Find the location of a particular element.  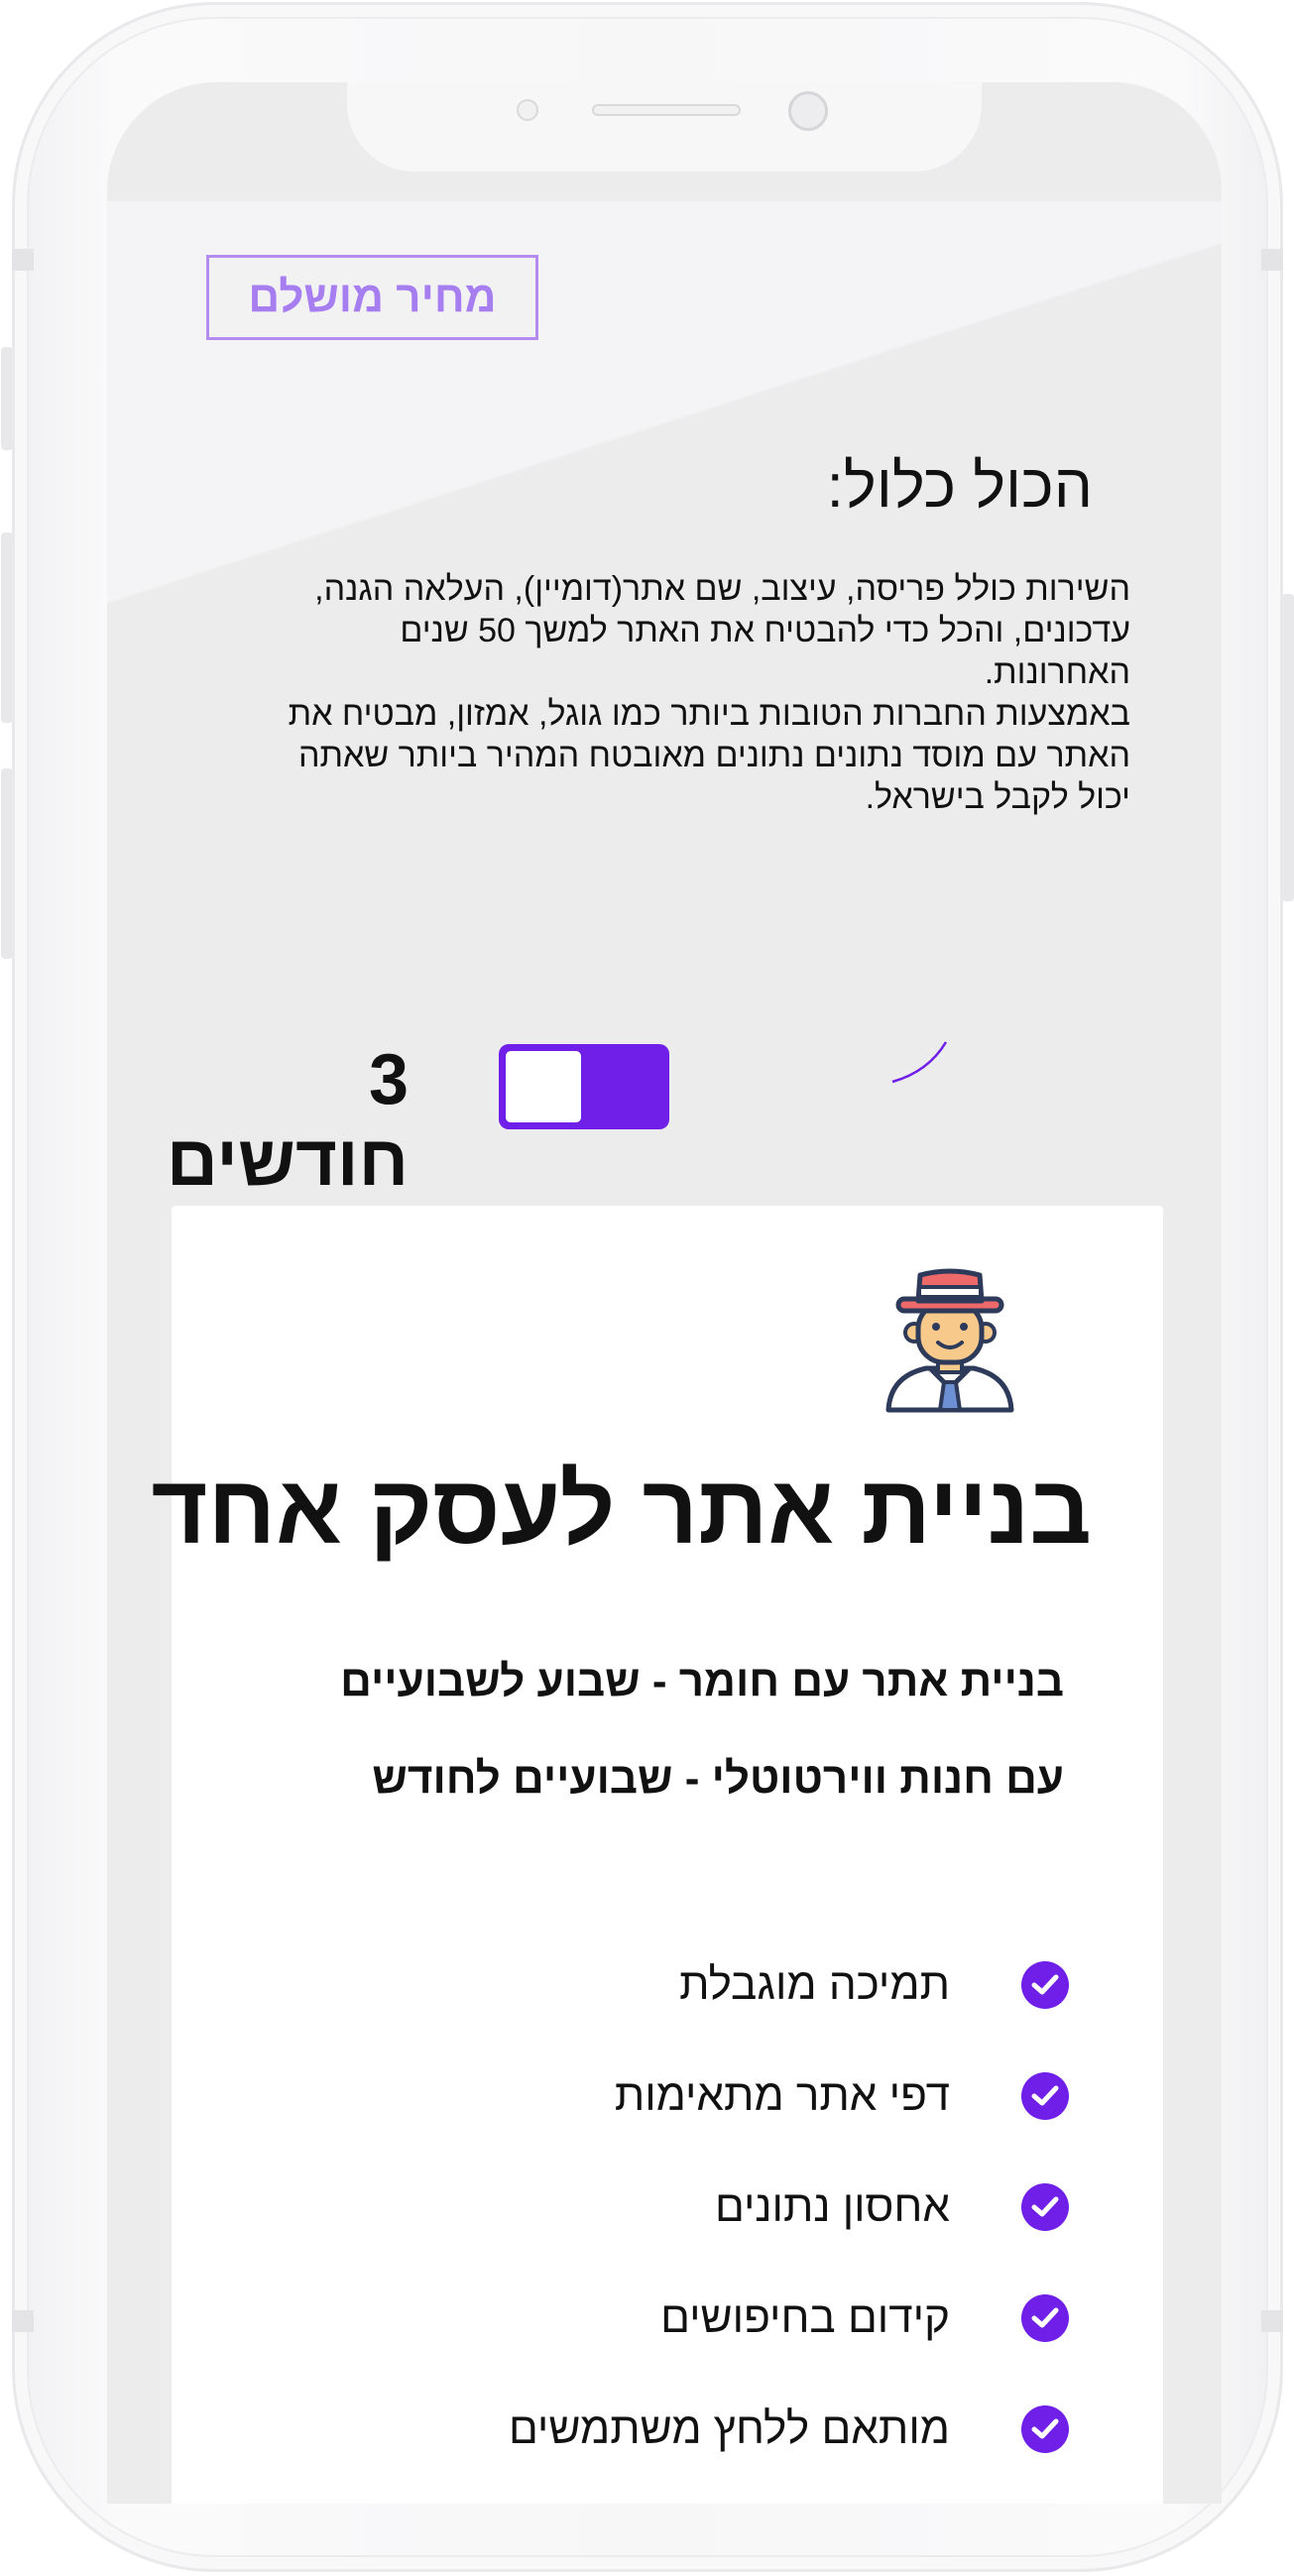

plan-subtitle: עם חנות ווירטוטלי - שבועיים לחודש is located at coordinates (718, 1778).